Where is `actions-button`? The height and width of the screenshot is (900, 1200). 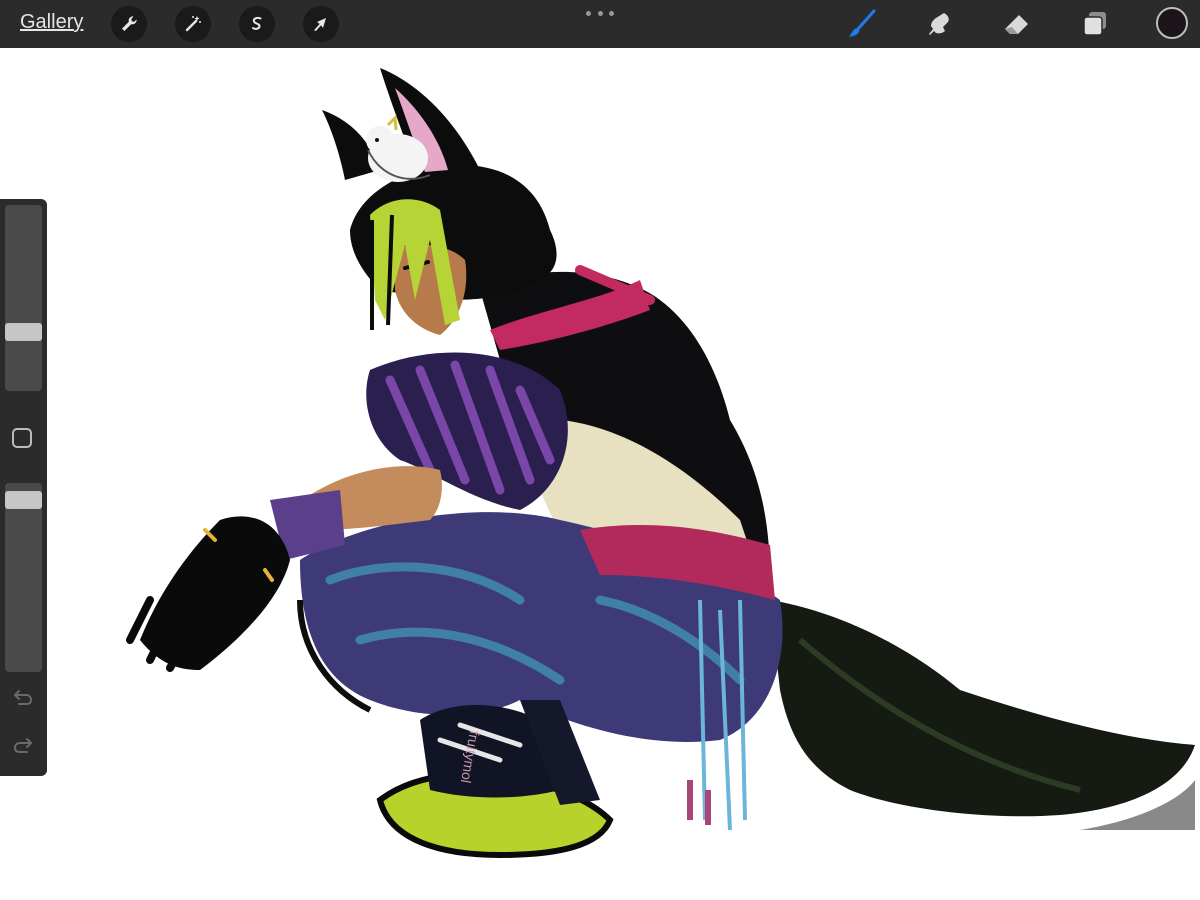 actions-button is located at coordinates (129, 24).